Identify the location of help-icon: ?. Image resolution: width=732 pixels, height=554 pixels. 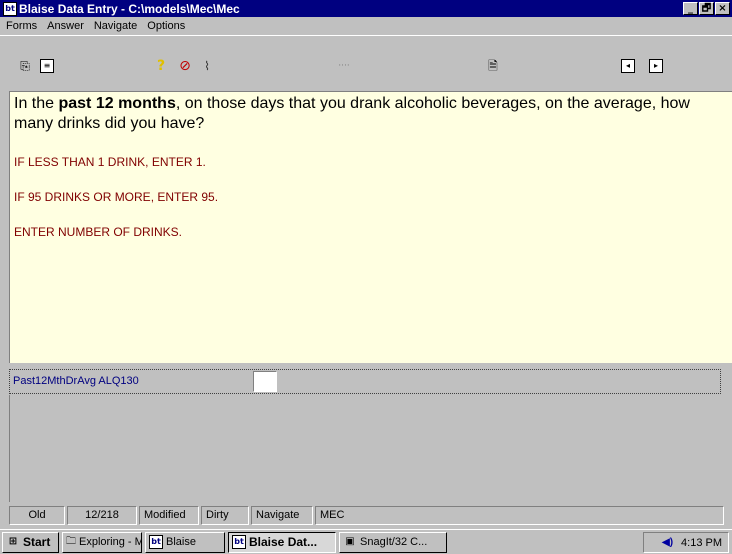
(161, 66).